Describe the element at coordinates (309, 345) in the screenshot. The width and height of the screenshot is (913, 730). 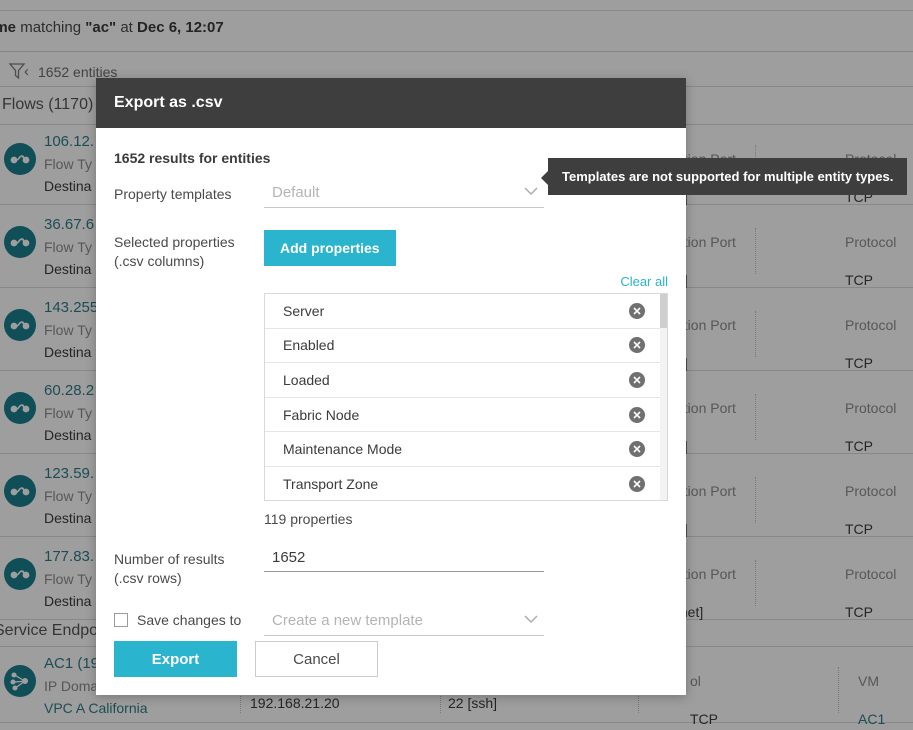
I see `property-name: Enabled` at that location.